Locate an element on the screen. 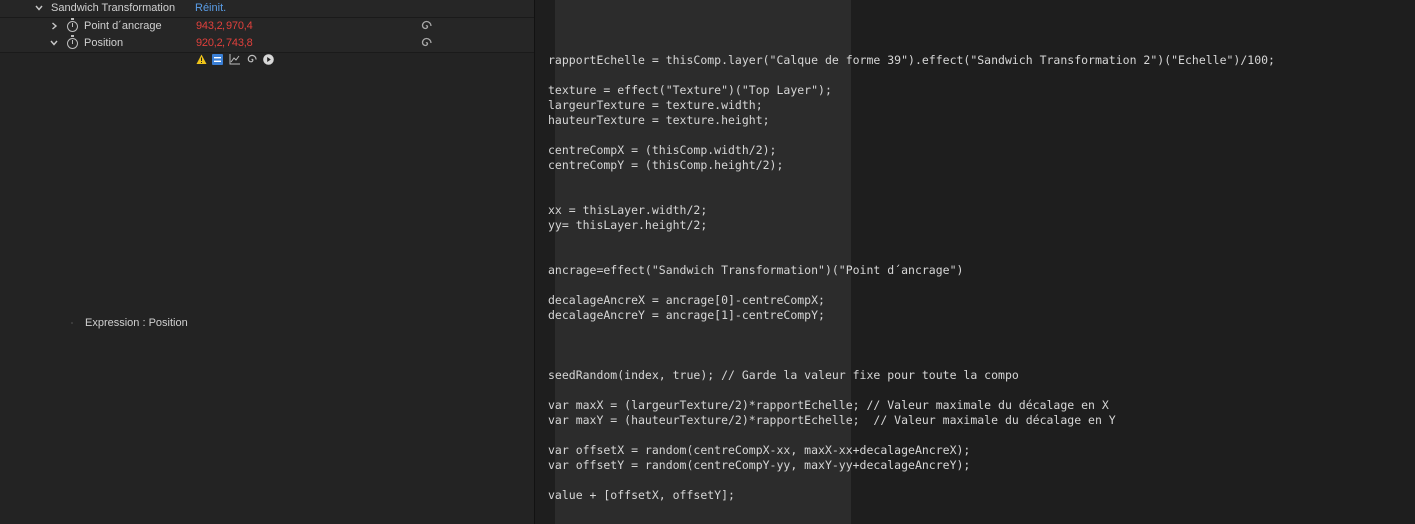 The image size is (1415, 524). anchor-y-value: 970,4 is located at coordinates (239, 26).